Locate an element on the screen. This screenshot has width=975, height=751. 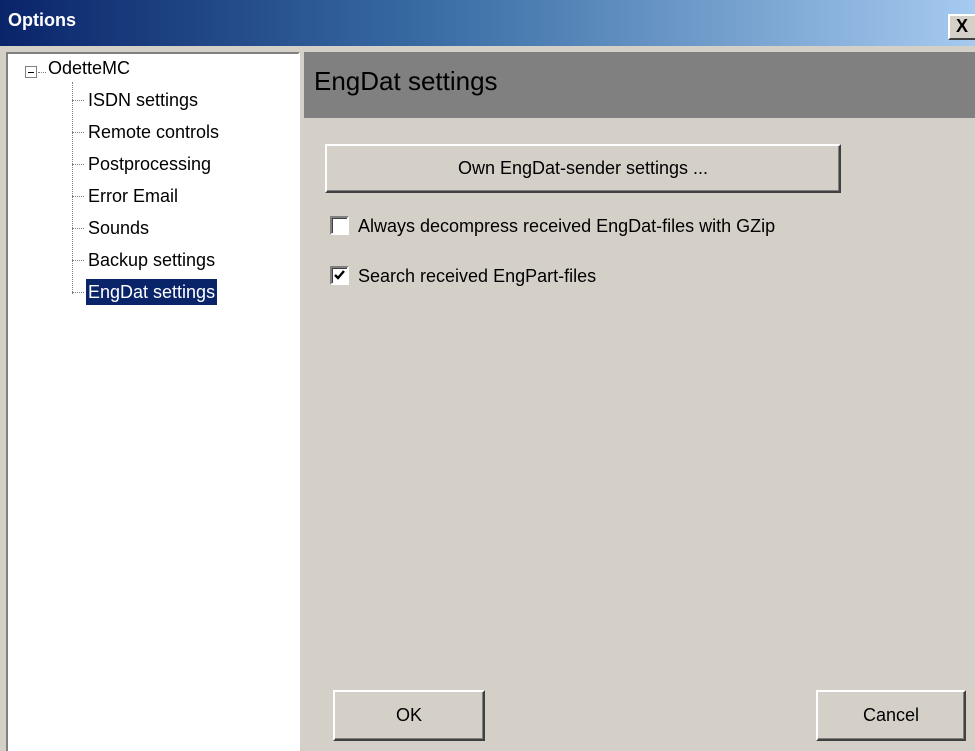
search-engpart-checkbox is located at coordinates (339, 275).